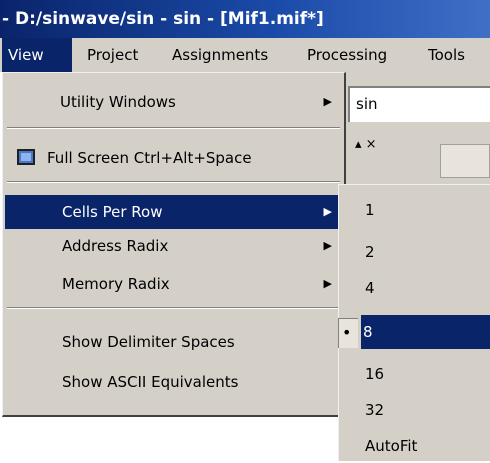 This screenshot has height=463, width=490. What do you see at coordinates (370, 210) in the screenshot?
I see `submenu-item-label: 1` at bounding box center [370, 210].